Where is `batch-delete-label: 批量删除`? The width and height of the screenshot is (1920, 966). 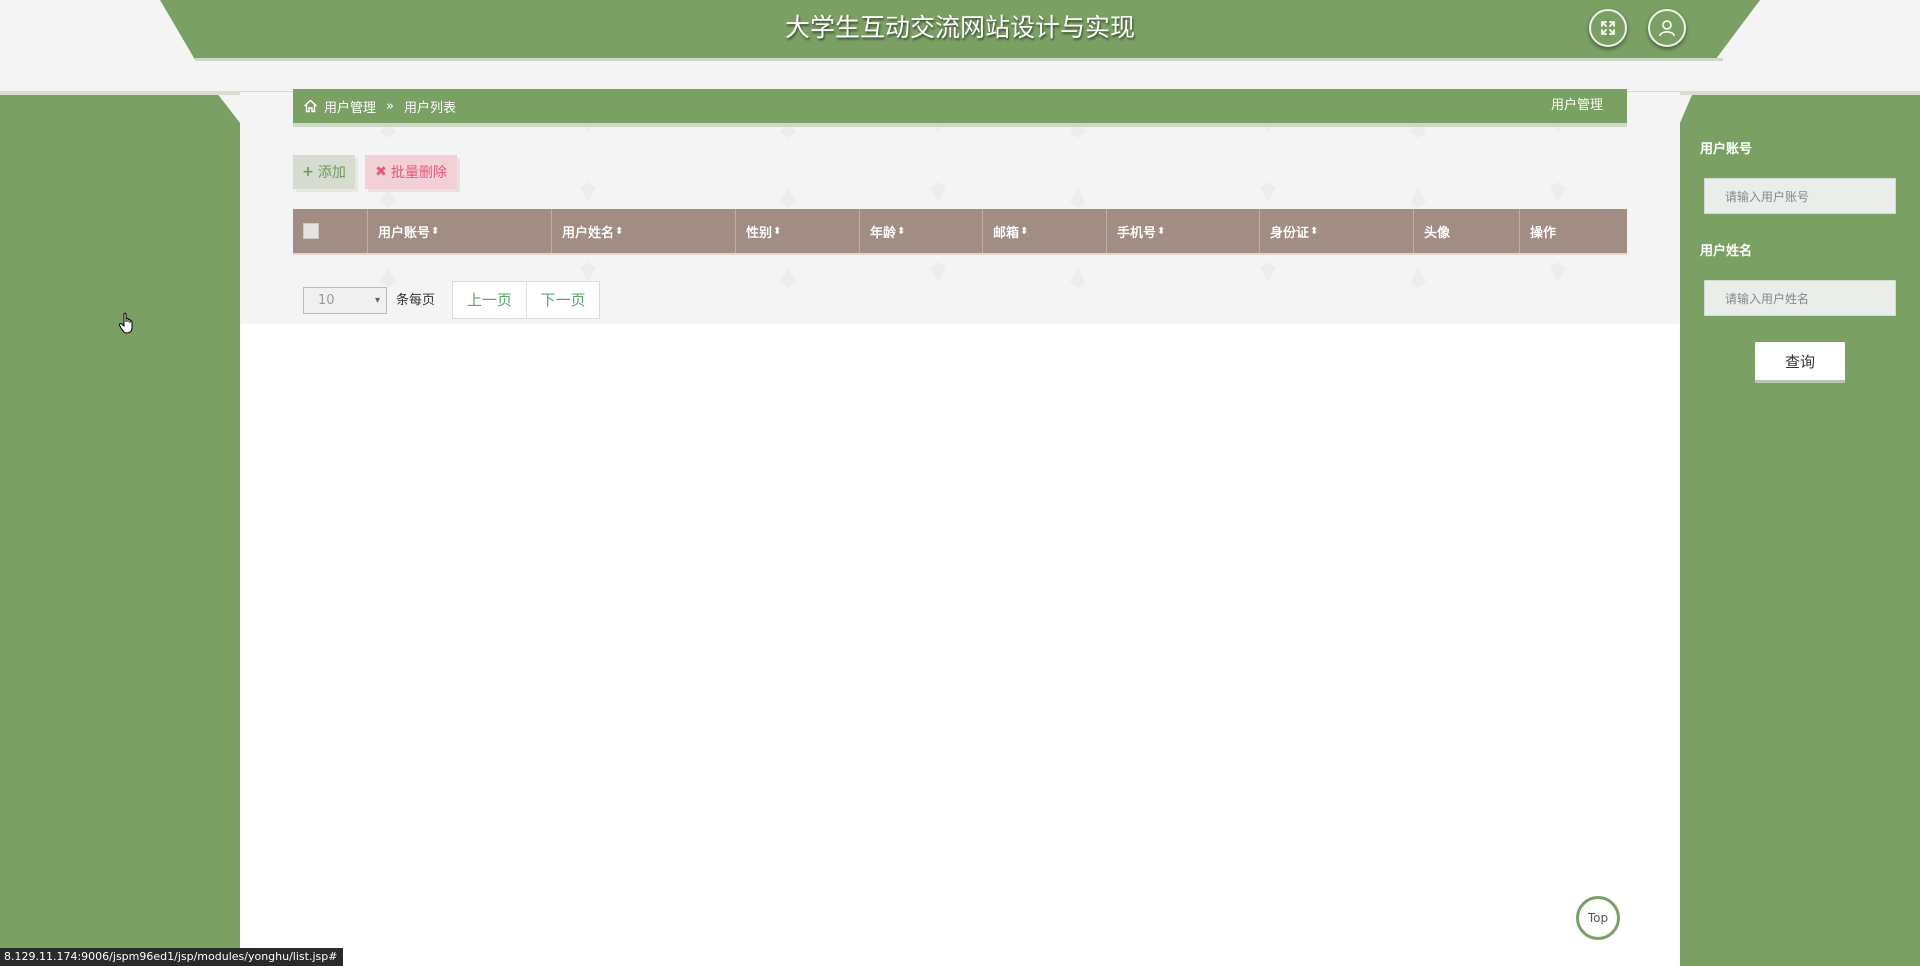
batch-delete-label: 批量删除 is located at coordinates (418, 173).